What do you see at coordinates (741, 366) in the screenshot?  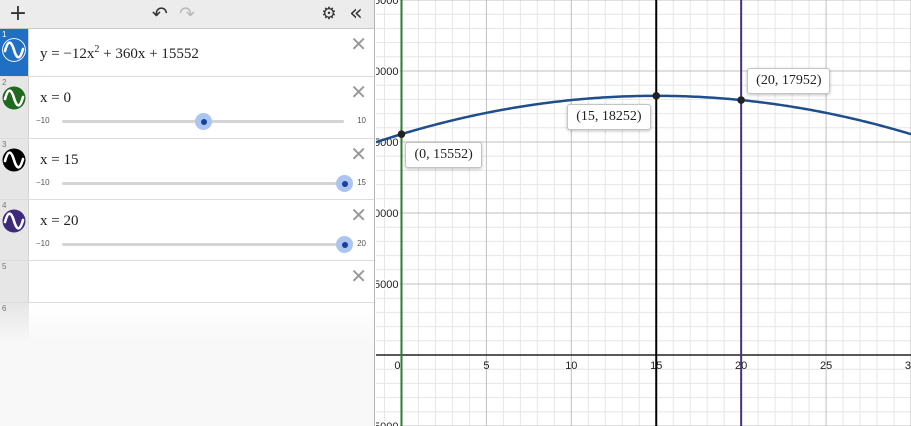 I see `x-tick-label: 20` at bounding box center [741, 366].